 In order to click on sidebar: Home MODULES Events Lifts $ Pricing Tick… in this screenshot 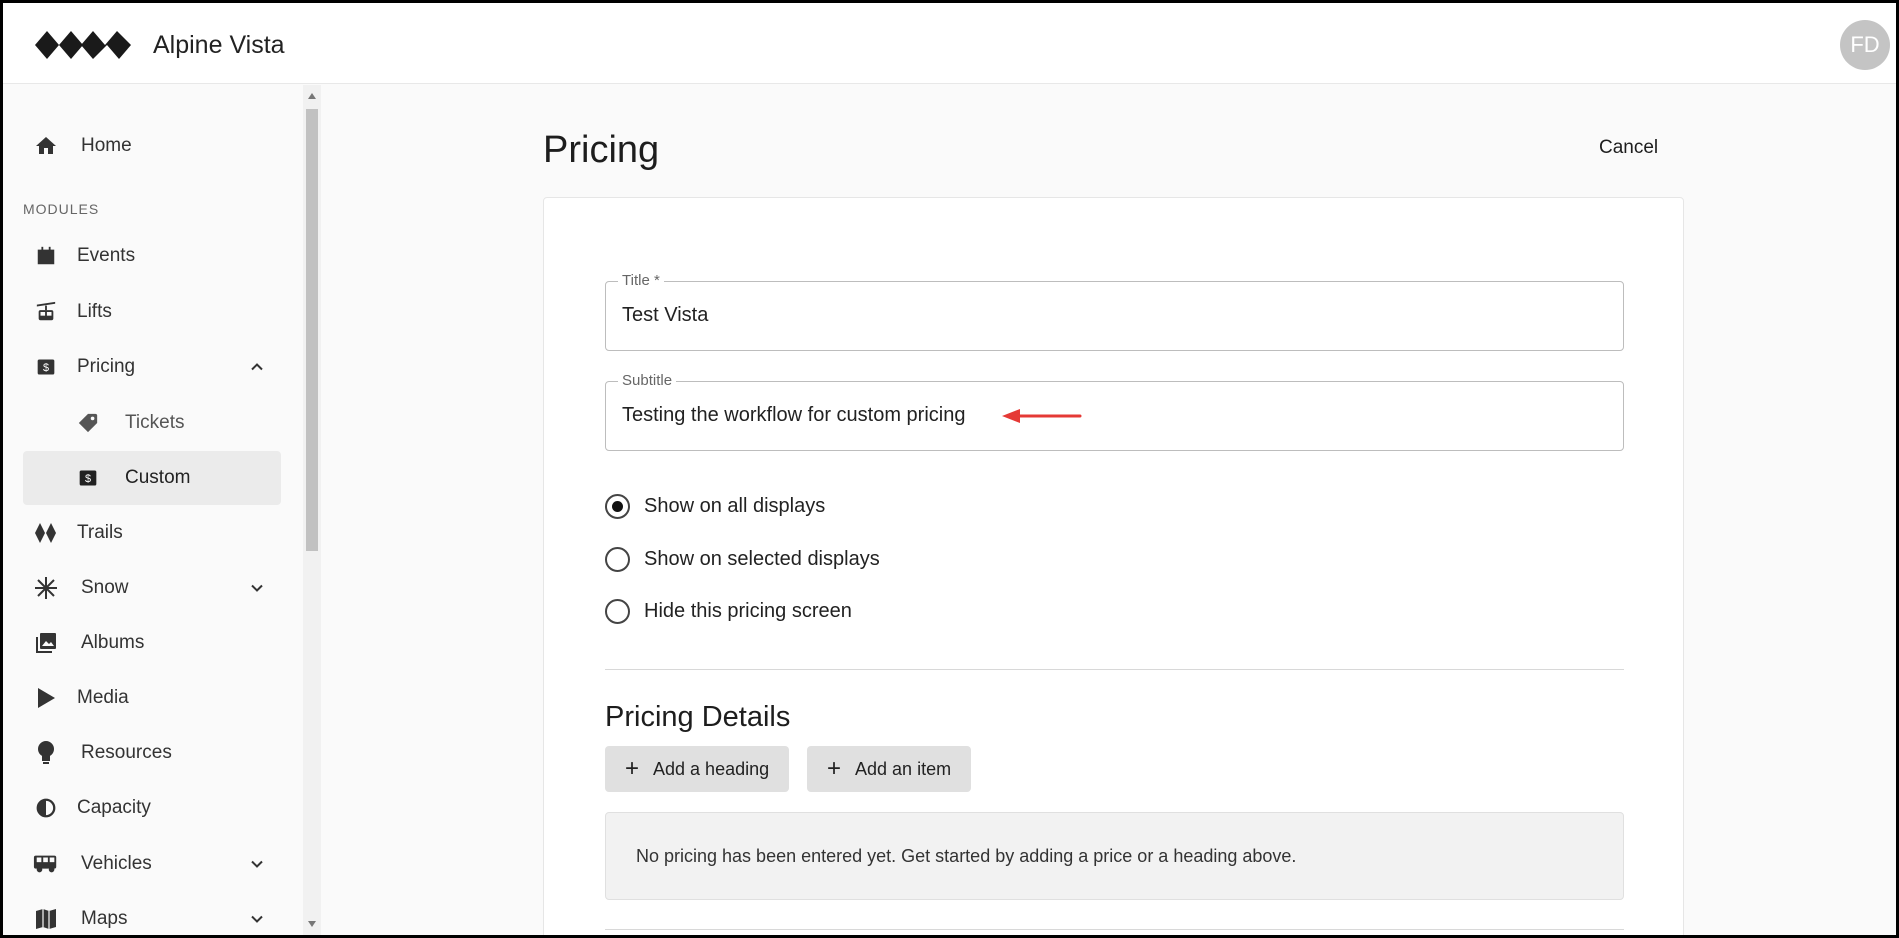, I will do `click(153, 510)`.